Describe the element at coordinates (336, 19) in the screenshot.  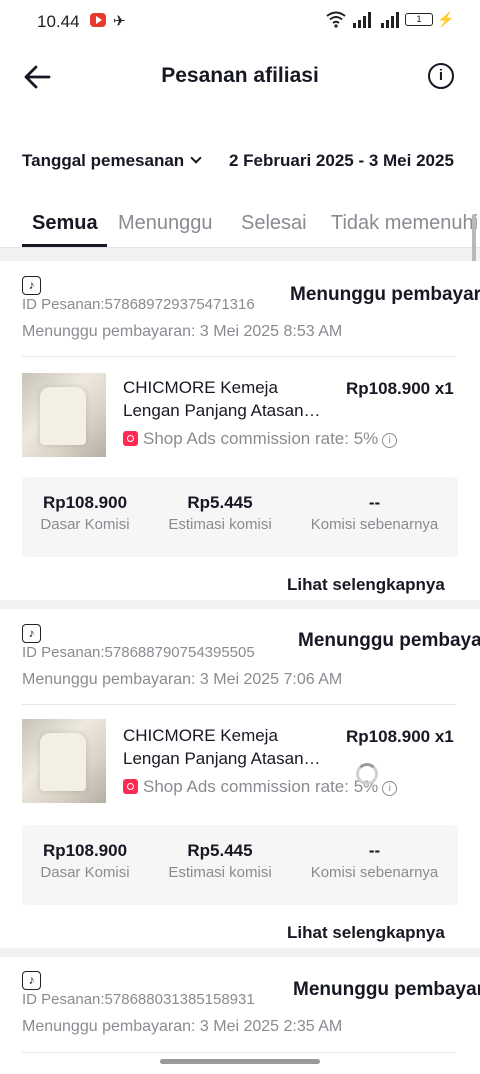
I see `wifi-icon` at that location.